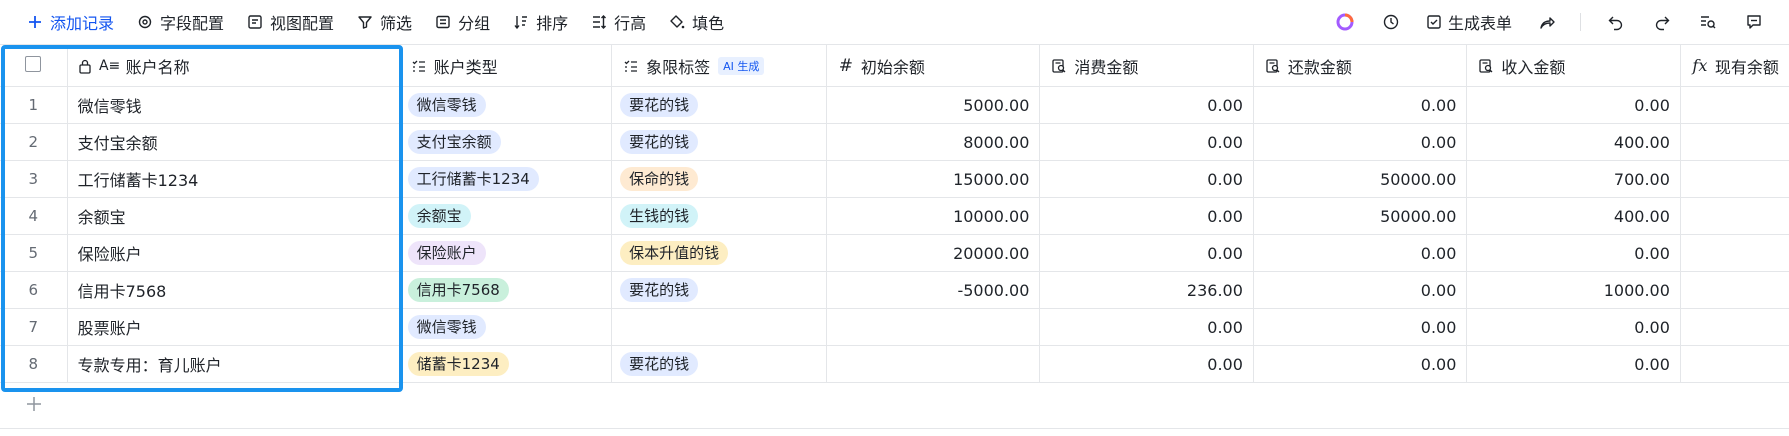 The width and height of the screenshot is (1789, 436). Describe the element at coordinates (540, 22) in the screenshot. I see `sort-button: 排序` at that location.